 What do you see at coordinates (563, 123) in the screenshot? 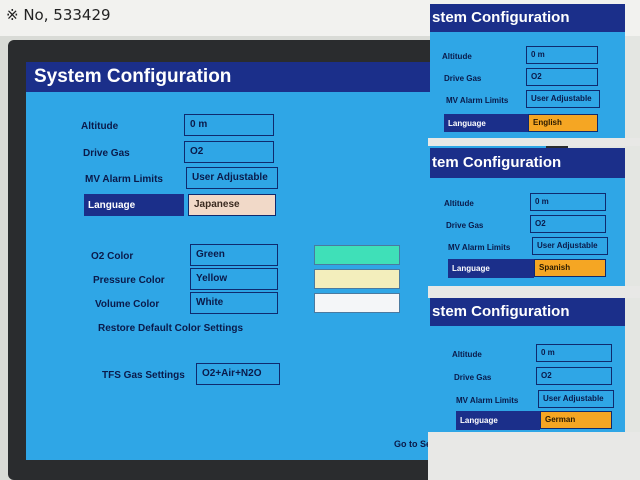
I see `language-field: English` at bounding box center [563, 123].